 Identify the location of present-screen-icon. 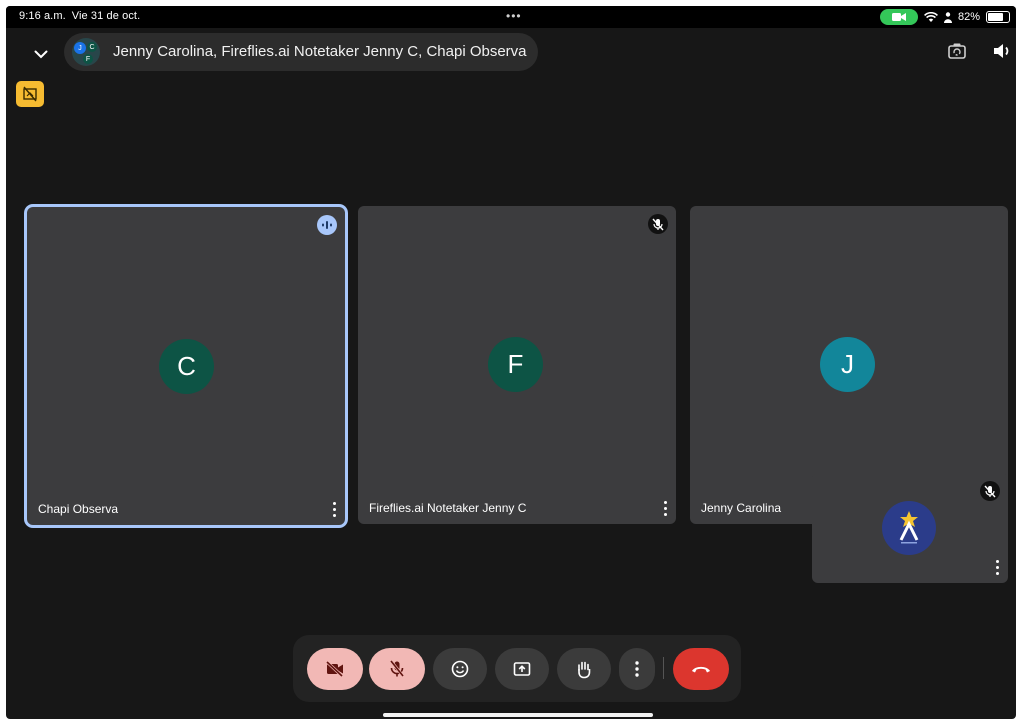
(522, 669).